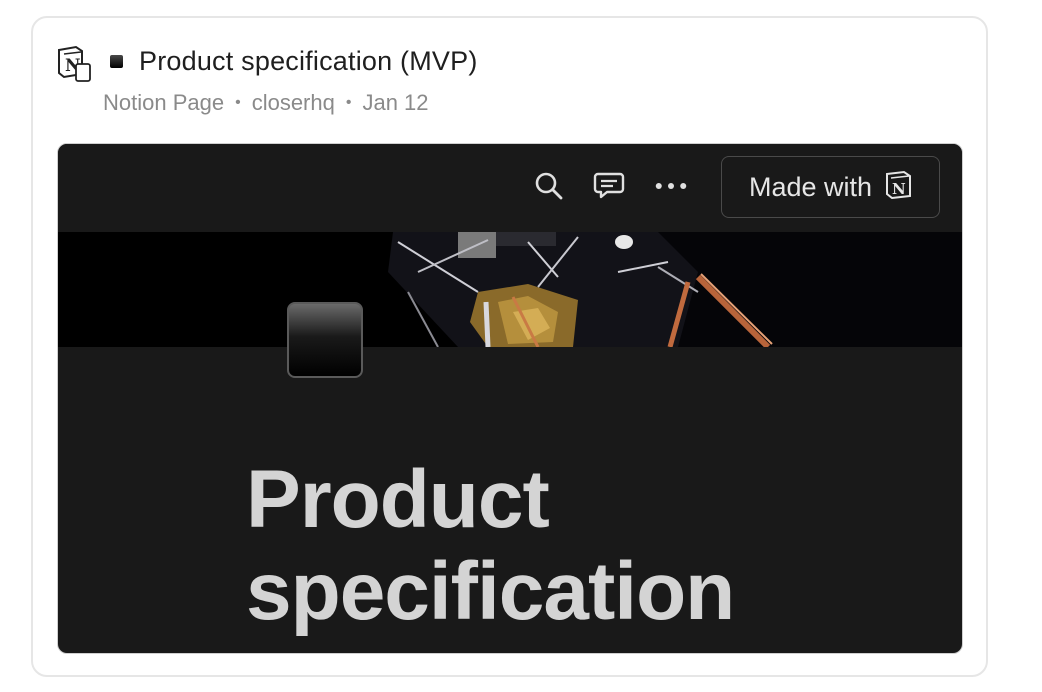  I want to click on meta-author: closerhq, so click(293, 102).